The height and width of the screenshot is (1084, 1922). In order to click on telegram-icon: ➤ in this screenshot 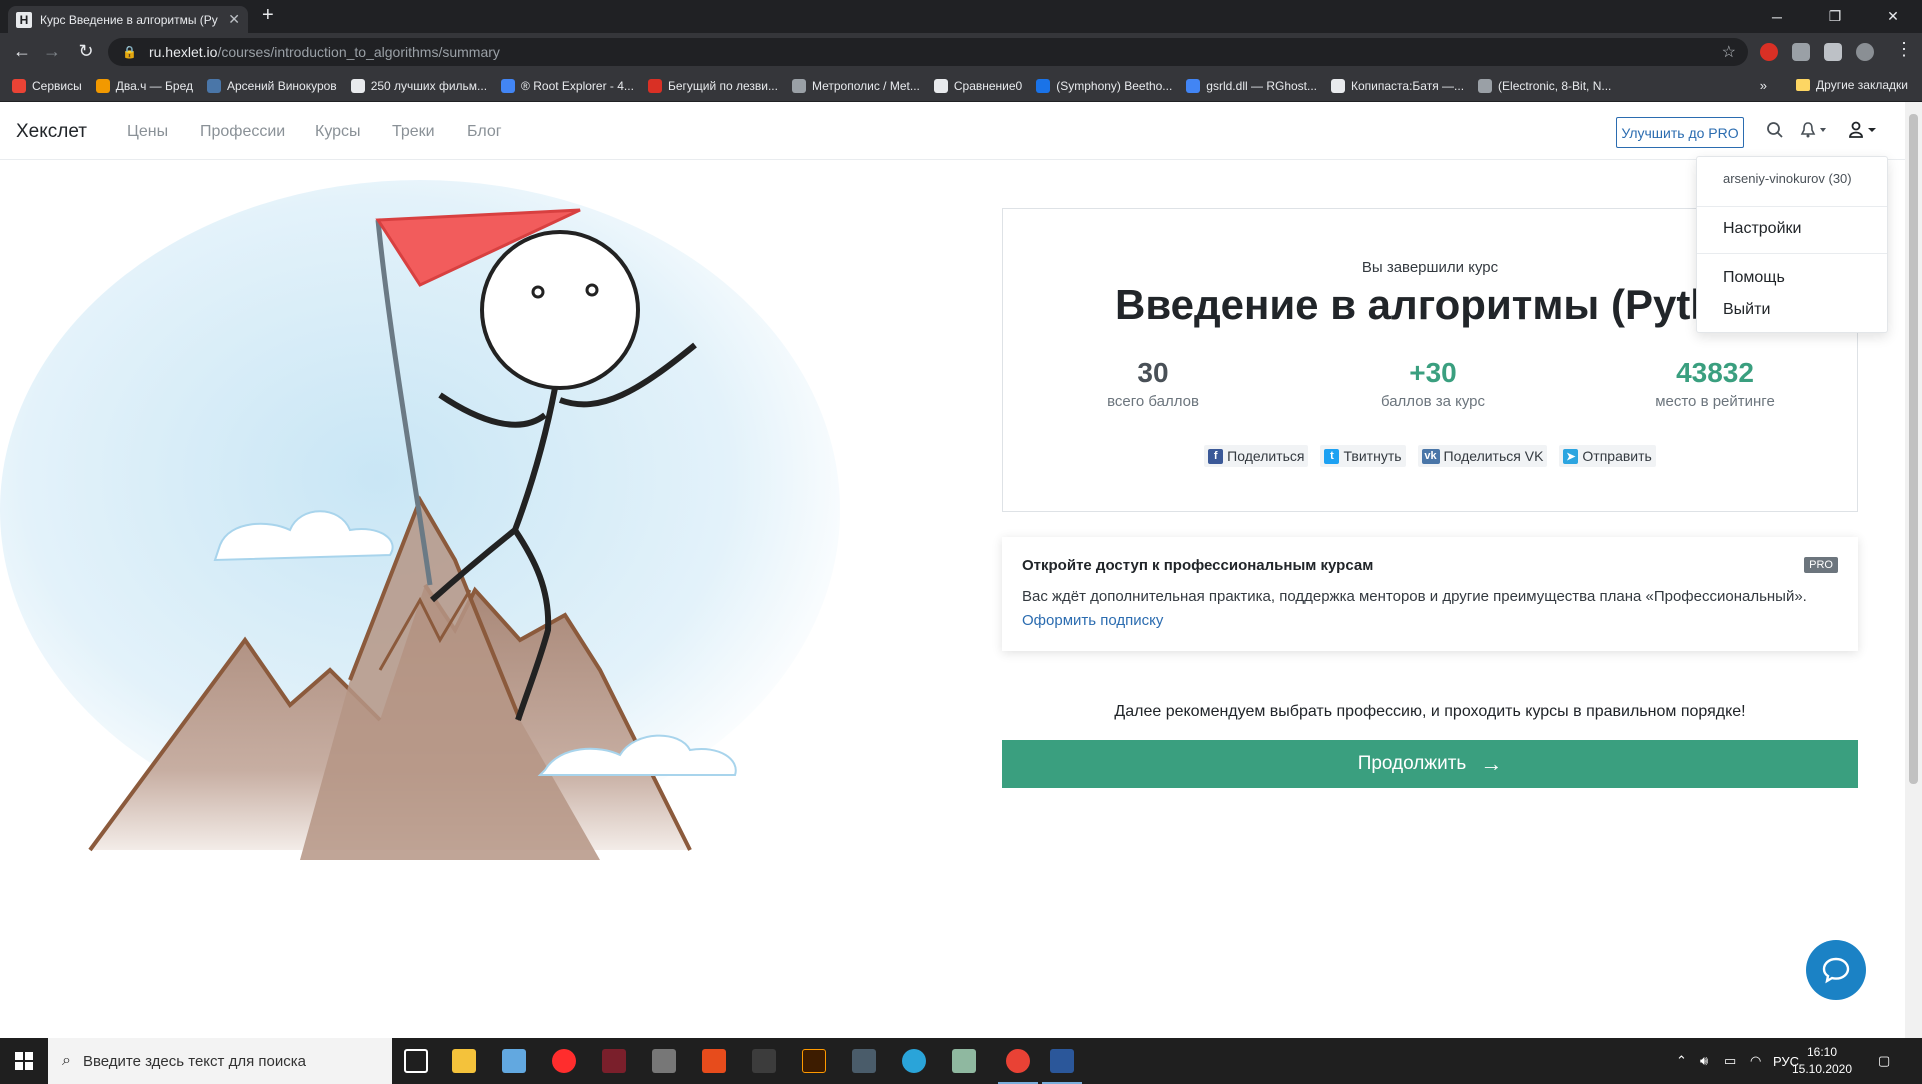, I will do `click(1571, 456)`.